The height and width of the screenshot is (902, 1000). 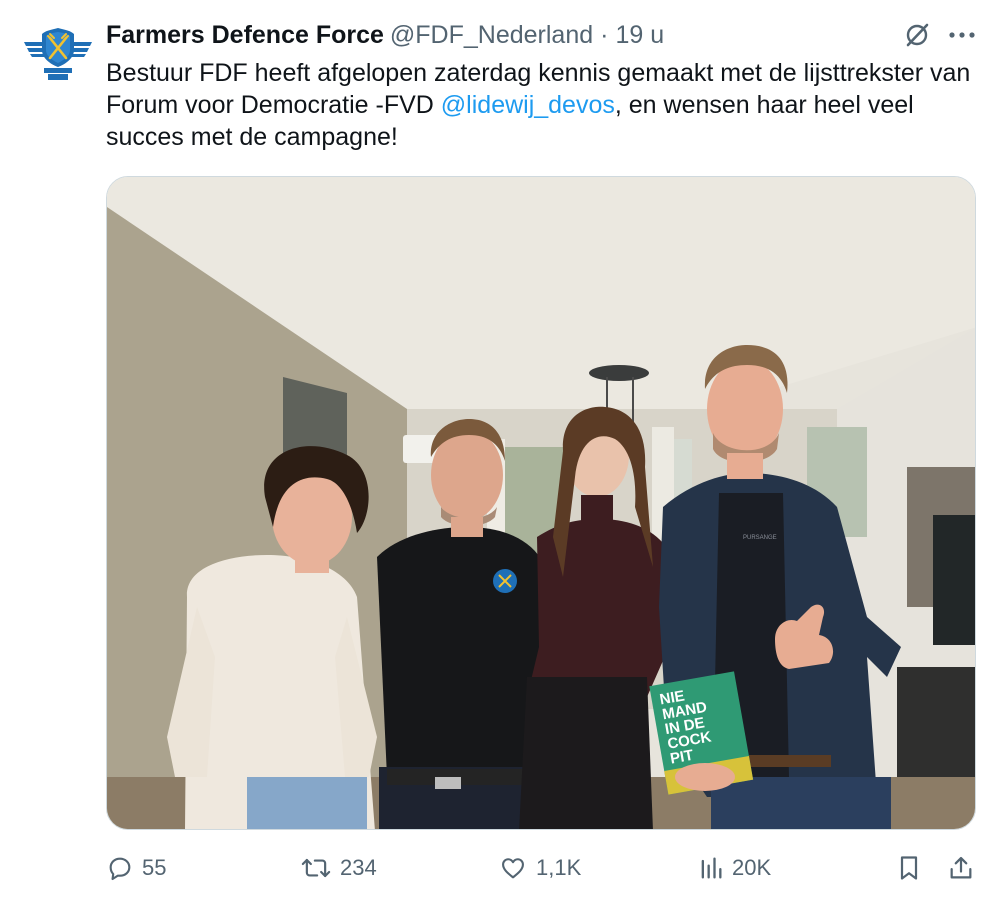 I want to click on bookmark-icon, so click(x=909, y=868).